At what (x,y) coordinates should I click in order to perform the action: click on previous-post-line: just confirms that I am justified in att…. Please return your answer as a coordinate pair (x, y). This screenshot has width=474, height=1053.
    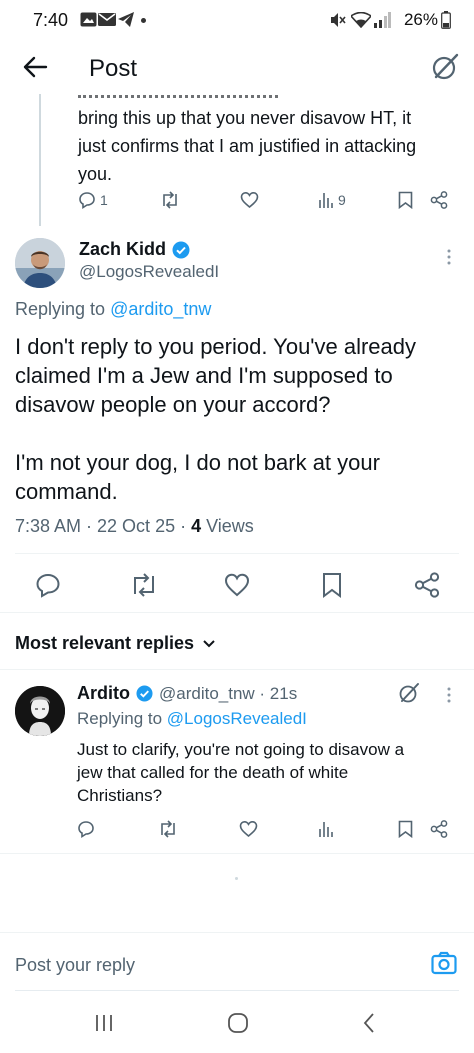
    Looking at the image, I should click on (247, 146).